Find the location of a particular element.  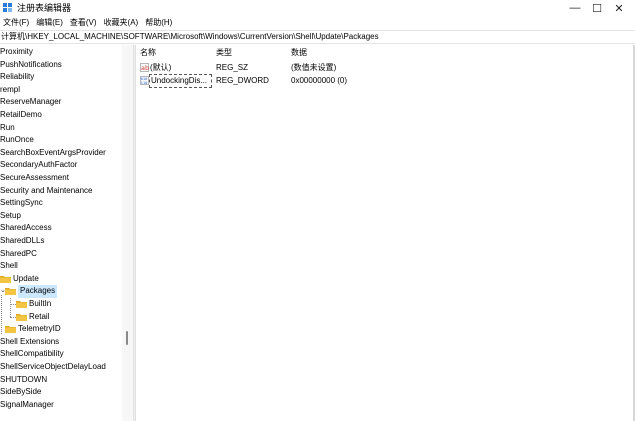

string-value-icon: ab is located at coordinates (144, 67).